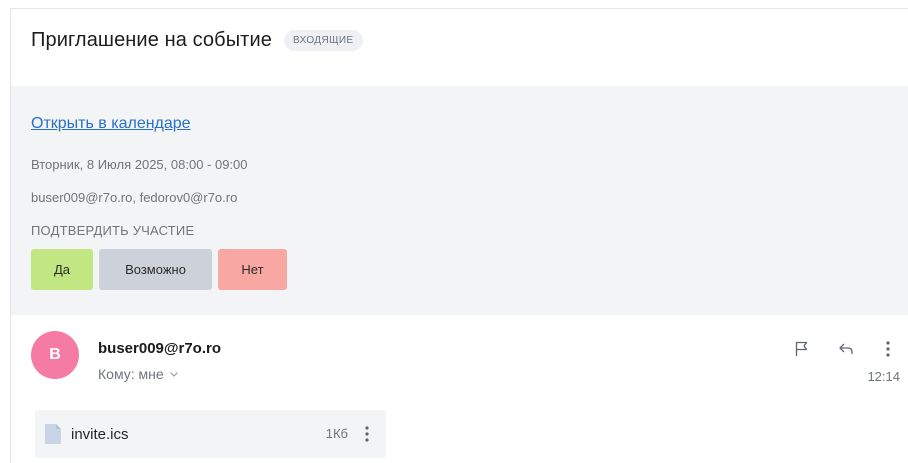 The image size is (908, 463). What do you see at coordinates (134, 197) in the screenshot?
I see `event-participants: buser009@r7o.ro, fedorov0@r7o.ro` at bounding box center [134, 197].